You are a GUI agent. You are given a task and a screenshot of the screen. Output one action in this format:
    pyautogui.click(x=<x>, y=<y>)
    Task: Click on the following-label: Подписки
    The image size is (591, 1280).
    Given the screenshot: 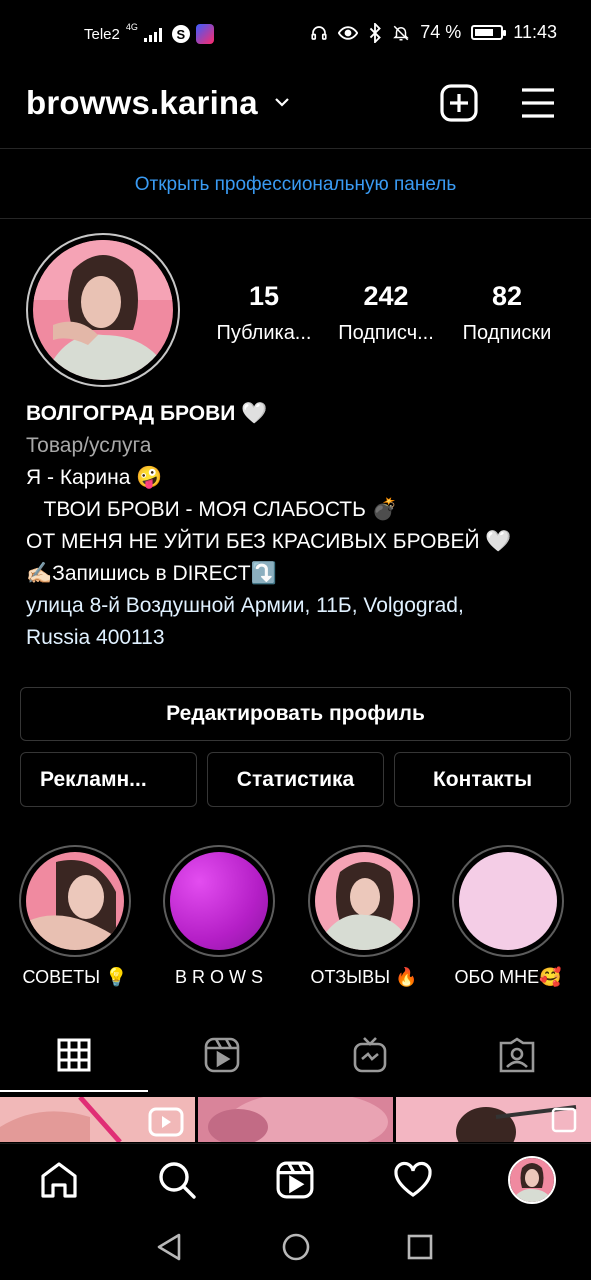 What is the action you would take?
    pyautogui.click(x=507, y=333)
    